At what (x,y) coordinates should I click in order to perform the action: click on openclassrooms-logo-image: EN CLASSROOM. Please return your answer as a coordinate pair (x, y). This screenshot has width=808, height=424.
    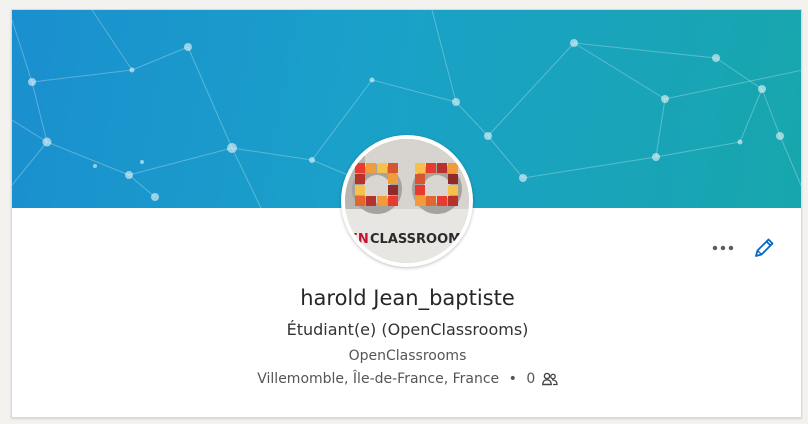
    Looking at the image, I should click on (407, 201).